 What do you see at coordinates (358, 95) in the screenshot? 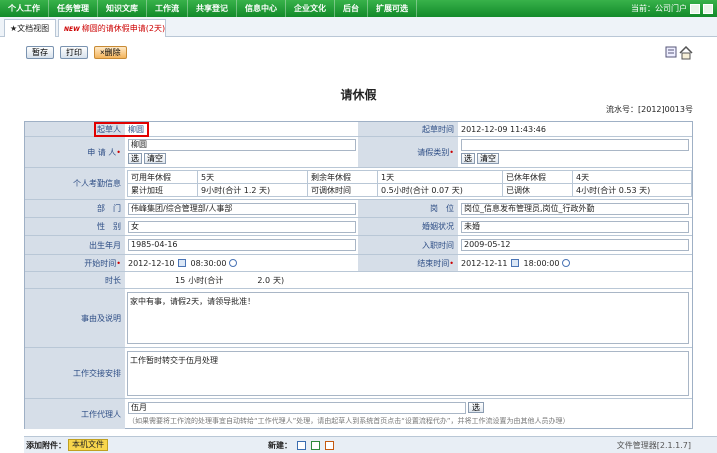
I see `document-title: 请休假` at bounding box center [358, 95].